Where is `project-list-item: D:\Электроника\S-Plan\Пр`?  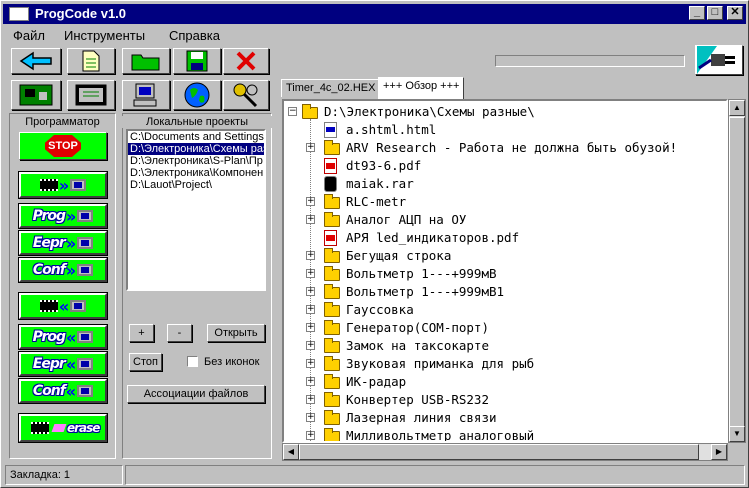
project-list-item: D:\Электроника\S-Plan\Пр is located at coordinates (196, 161).